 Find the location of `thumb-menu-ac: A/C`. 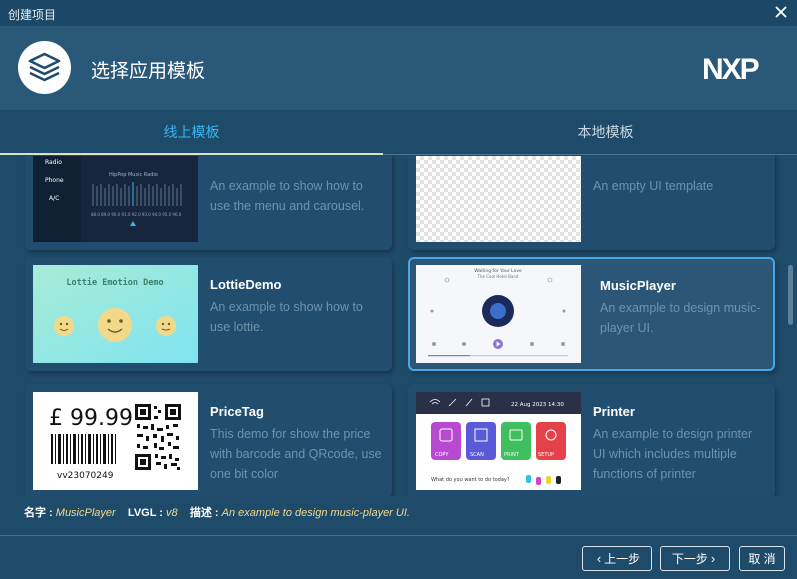

thumb-menu-ac: A/C is located at coordinates (54, 198).